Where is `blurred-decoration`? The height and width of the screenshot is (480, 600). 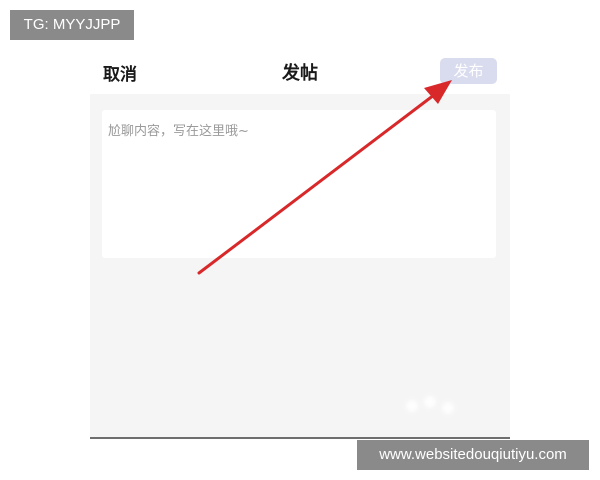 blurred-decoration is located at coordinates (436, 405).